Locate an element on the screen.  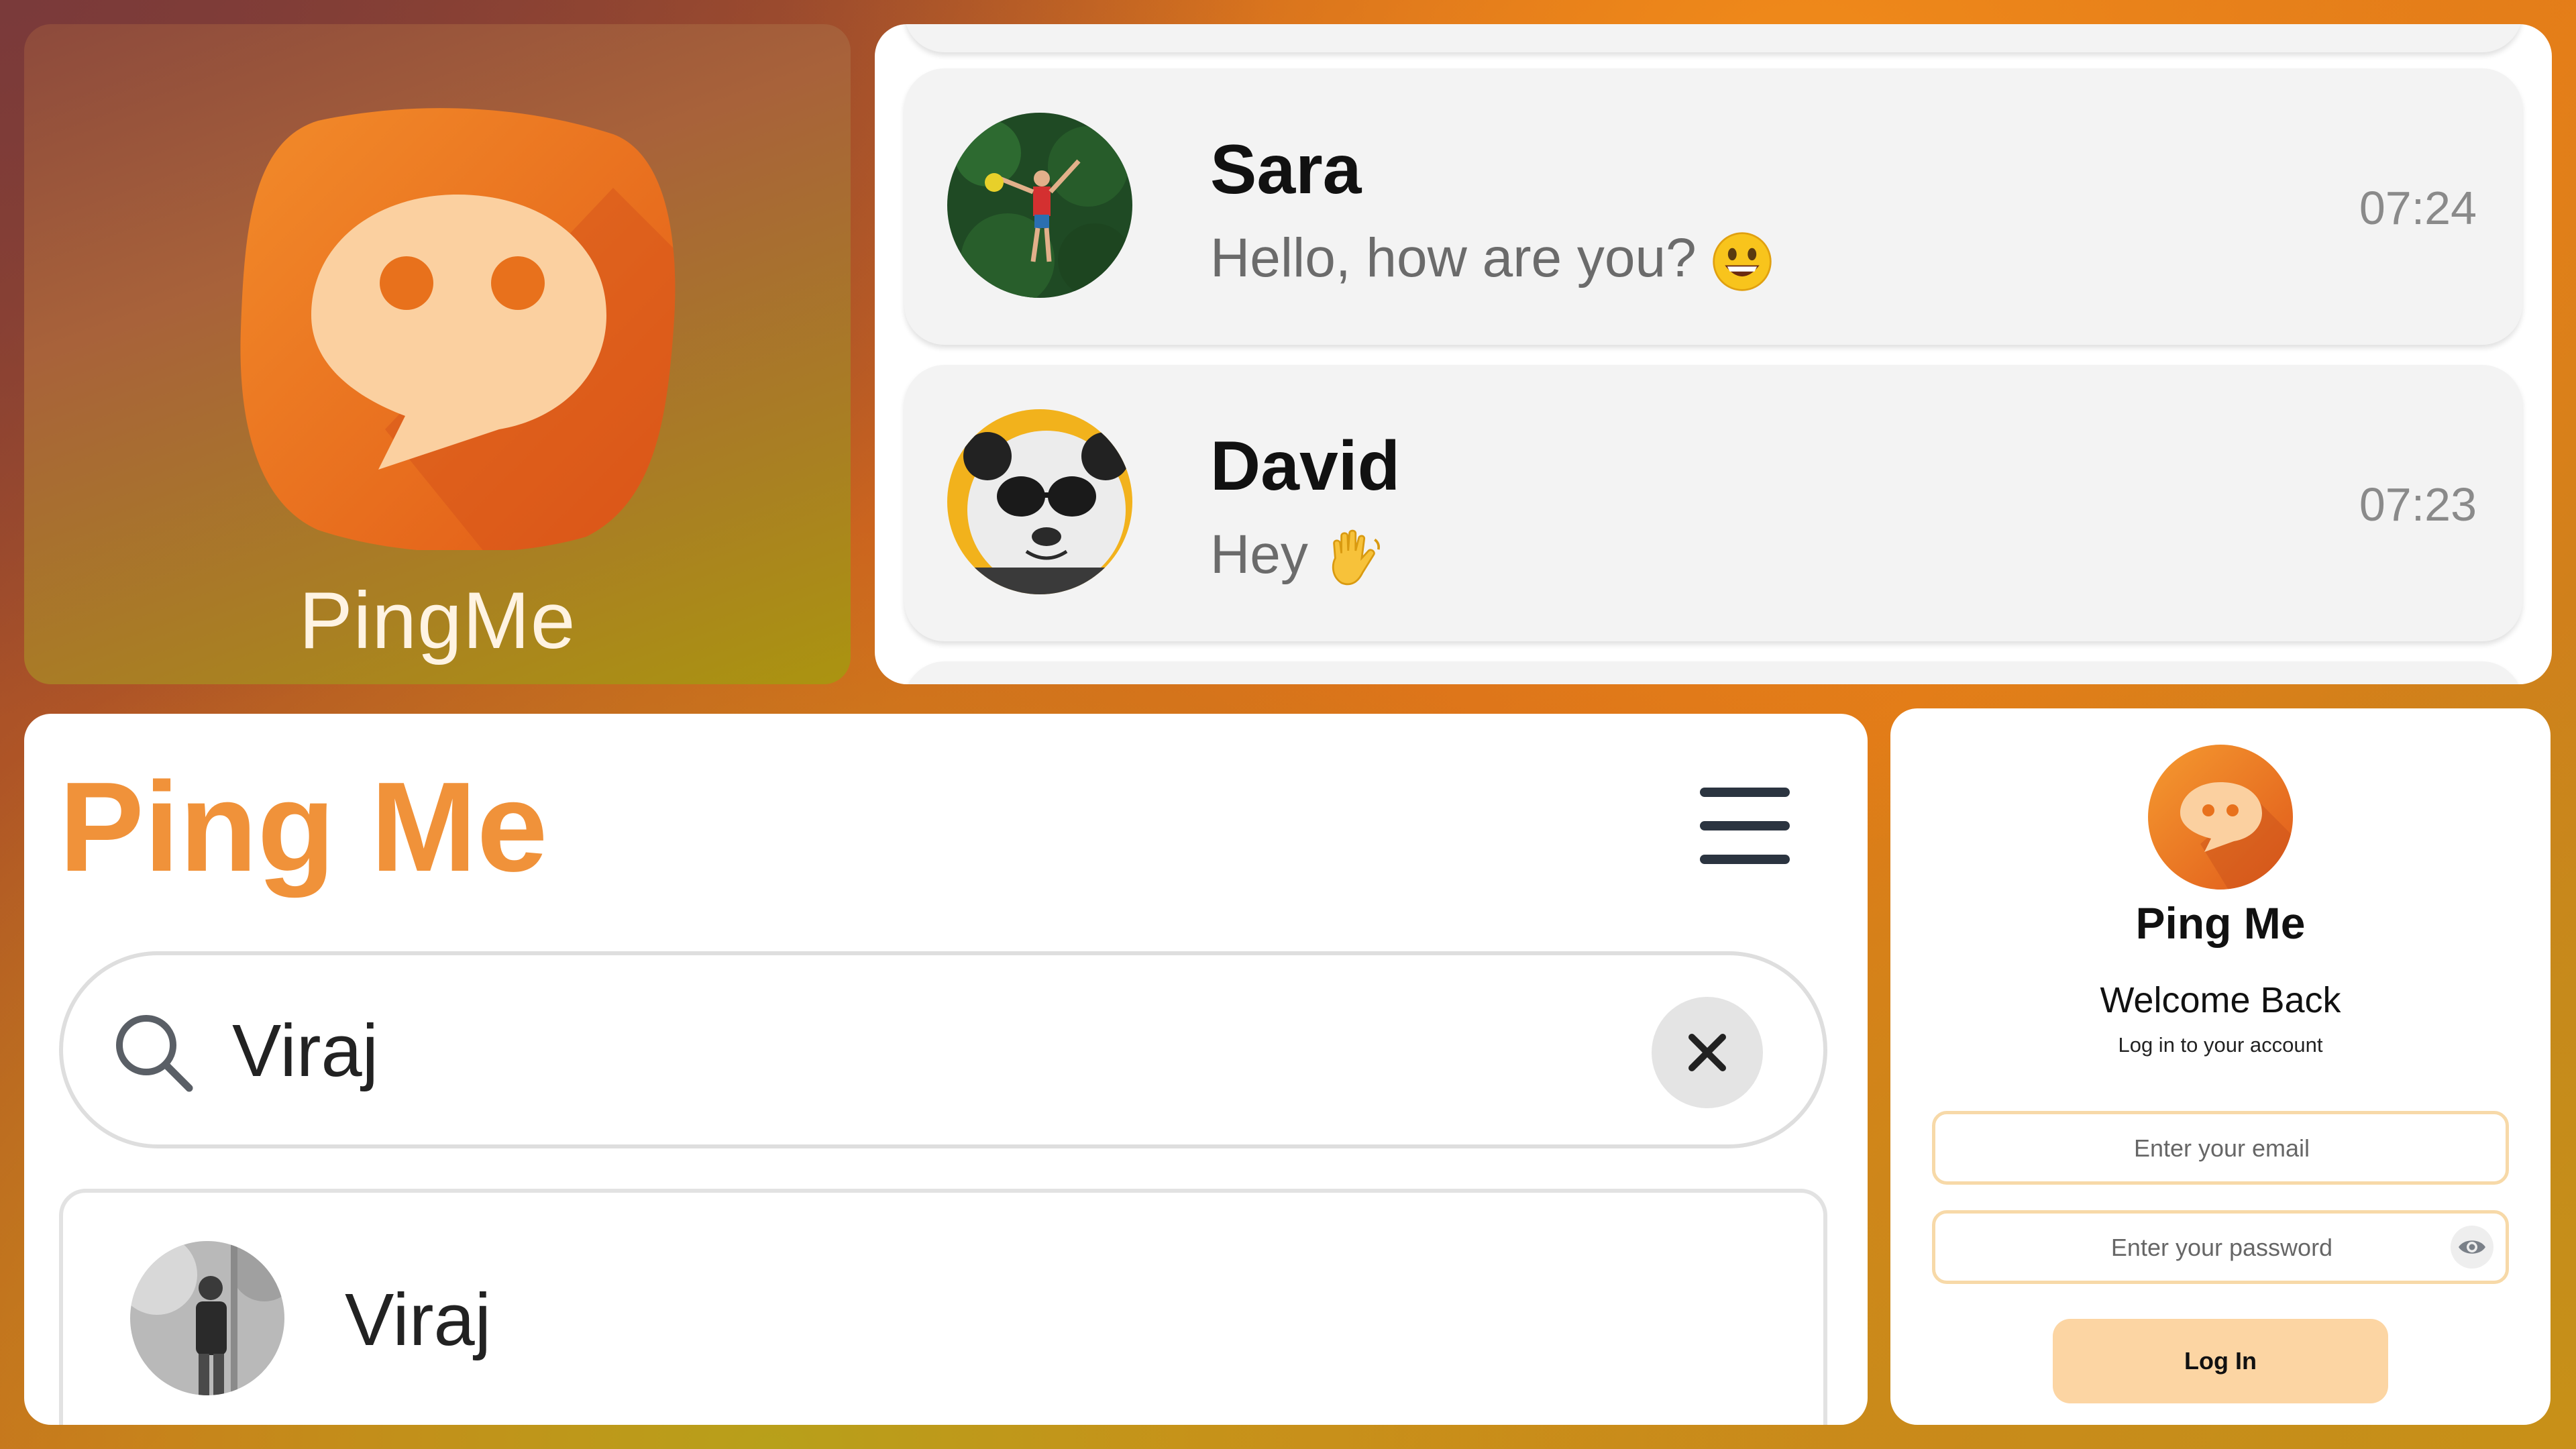
search-icon is located at coordinates (154, 1053).